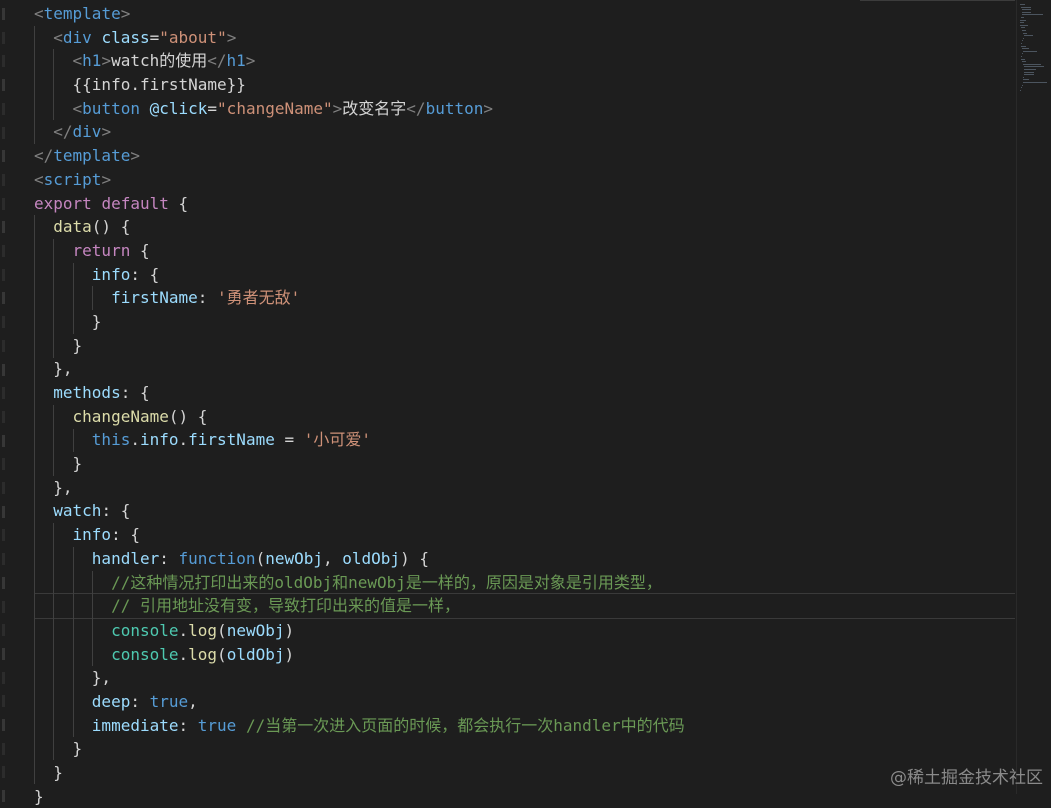 The width and height of the screenshot is (1051, 808). I want to click on code-line: export default {, so click(524, 204).